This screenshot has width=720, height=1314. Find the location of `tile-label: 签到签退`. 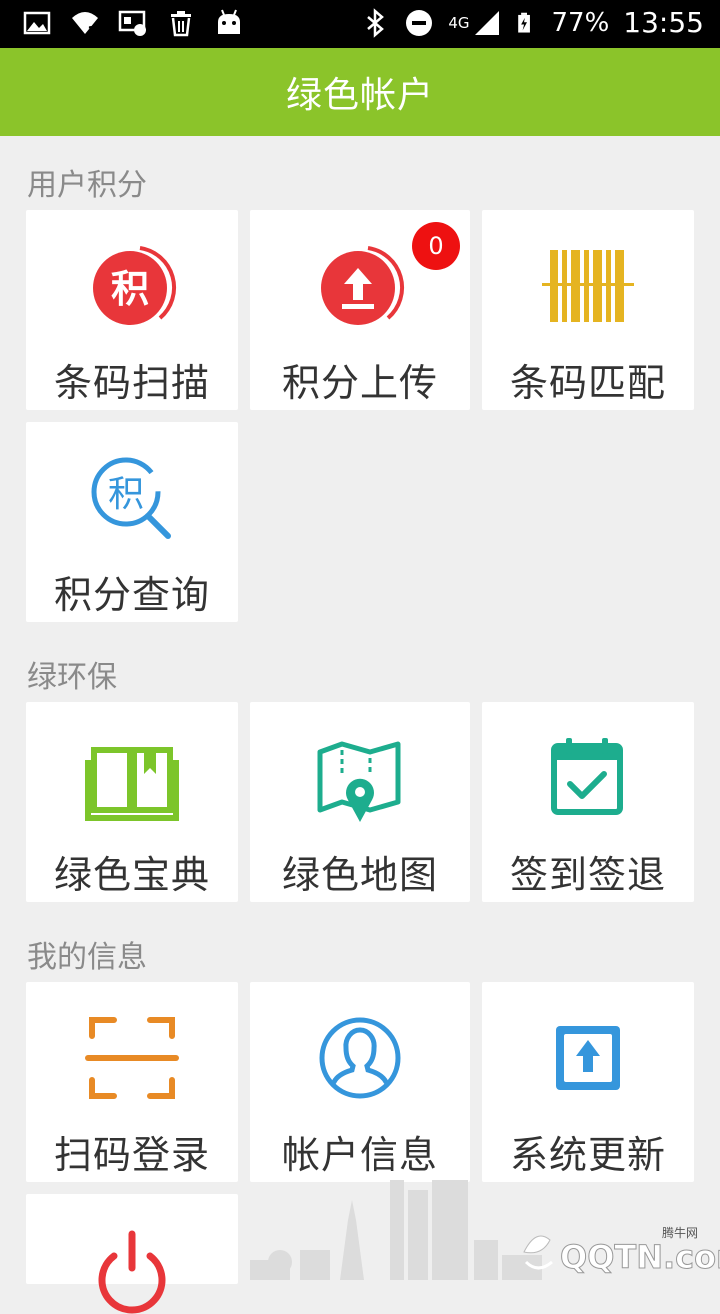

tile-label: 签到签退 is located at coordinates (587, 875).